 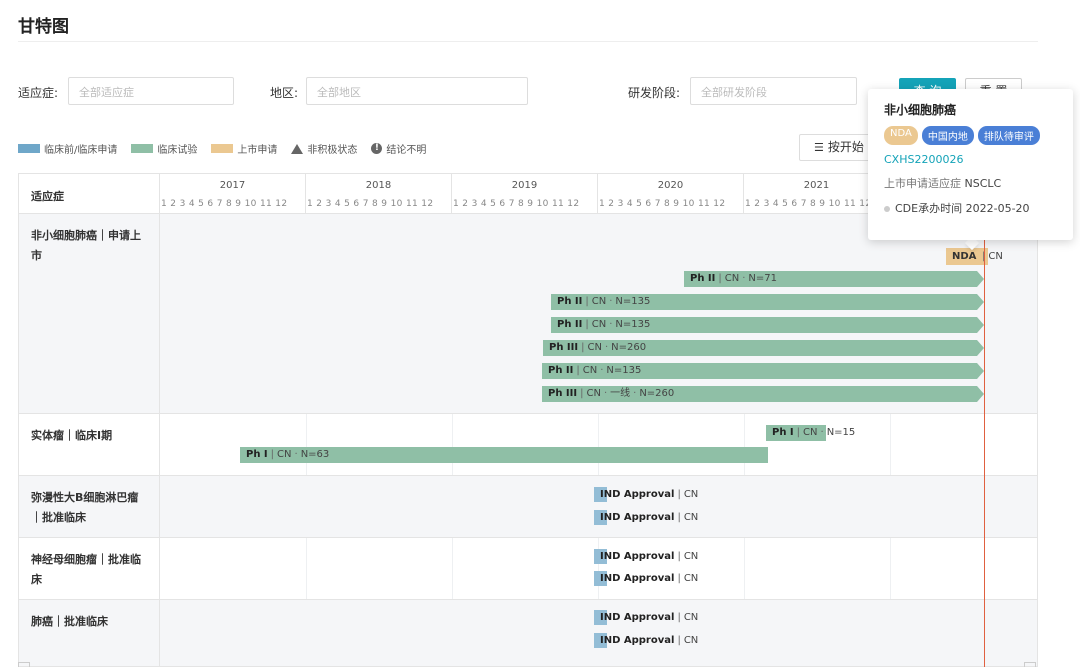 What do you see at coordinates (297, 148) in the screenshot?
I see `triangle-icon` at bounding box center [297, 148].